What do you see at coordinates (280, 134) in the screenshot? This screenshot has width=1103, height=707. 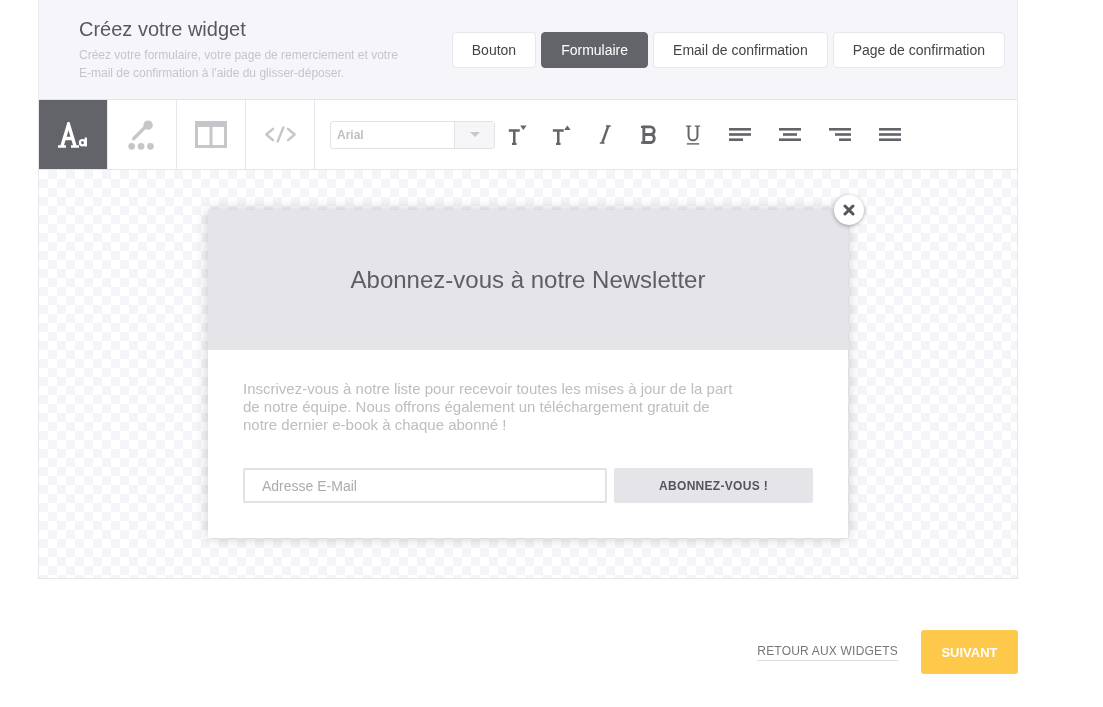 I see `code-icon` at bounding box center [280, 134].